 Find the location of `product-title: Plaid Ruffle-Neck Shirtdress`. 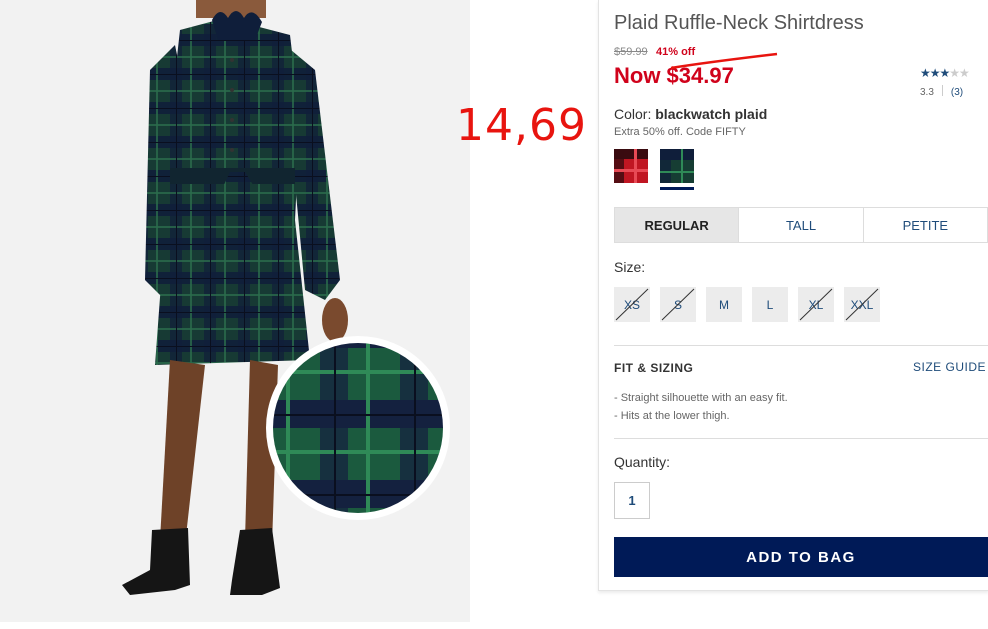

product-title: Plaid Ruffle-Neck Shirtdress is located at coordinates (739, 23).